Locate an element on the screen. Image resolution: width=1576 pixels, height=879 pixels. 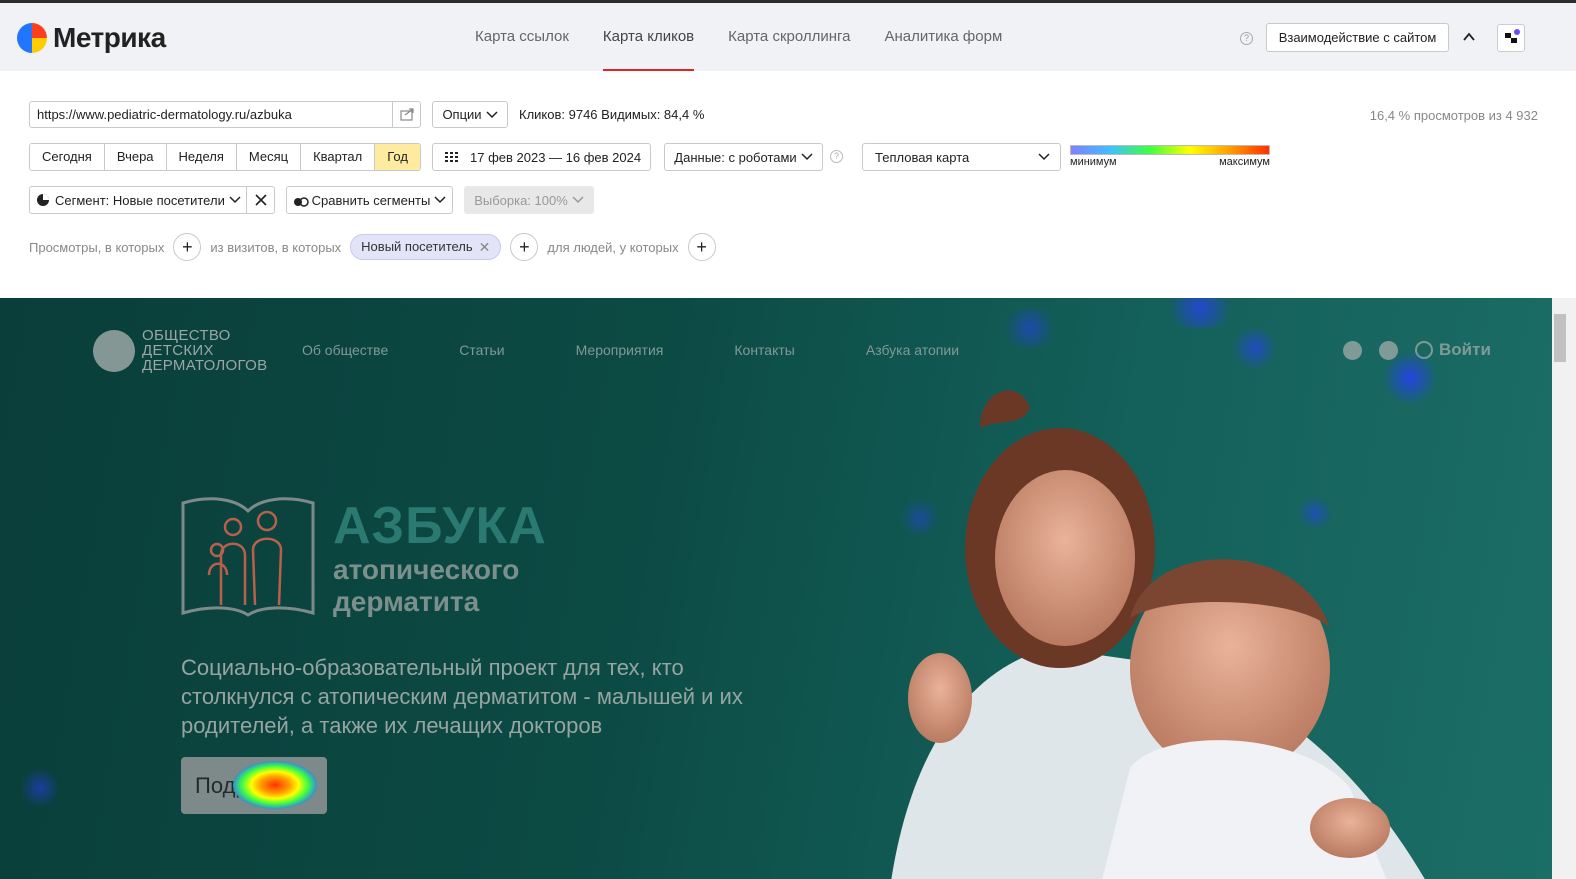
site-header-actions: Войти is located at coordinates (1417, 350).